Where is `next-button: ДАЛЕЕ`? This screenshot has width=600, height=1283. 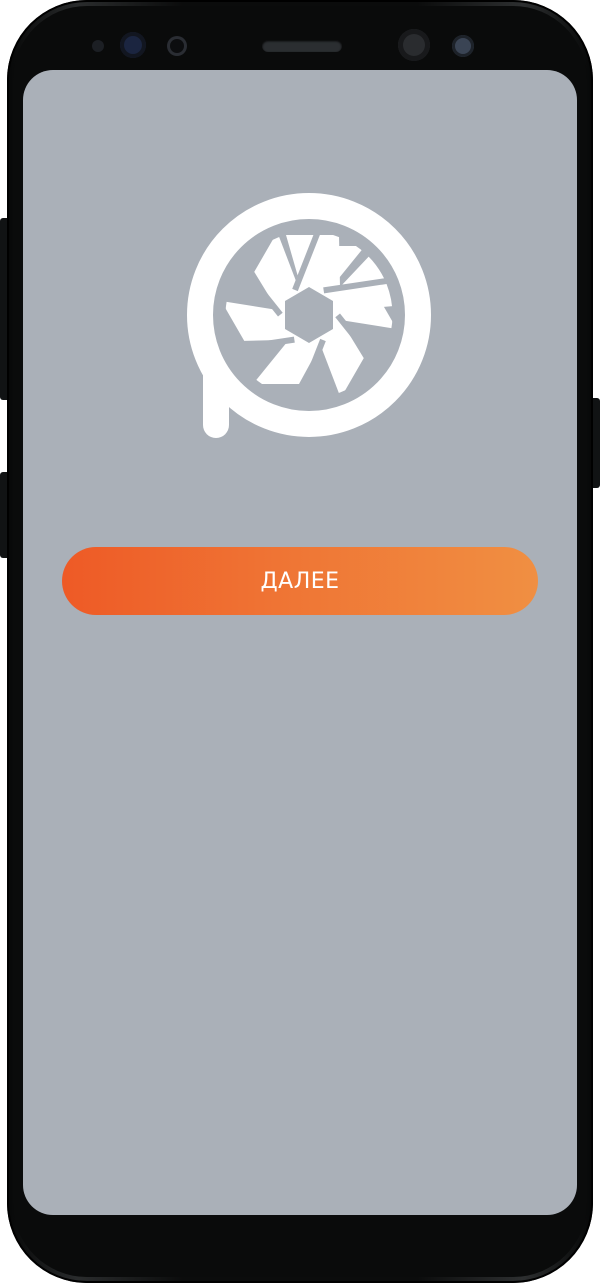 next-button: ДАЛЕЕ is located at coordinates (300, 581).